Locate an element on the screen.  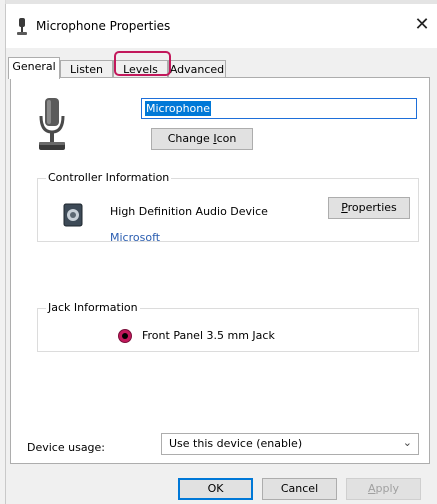
tab-general-label: General is located at coordinates (34, 66).